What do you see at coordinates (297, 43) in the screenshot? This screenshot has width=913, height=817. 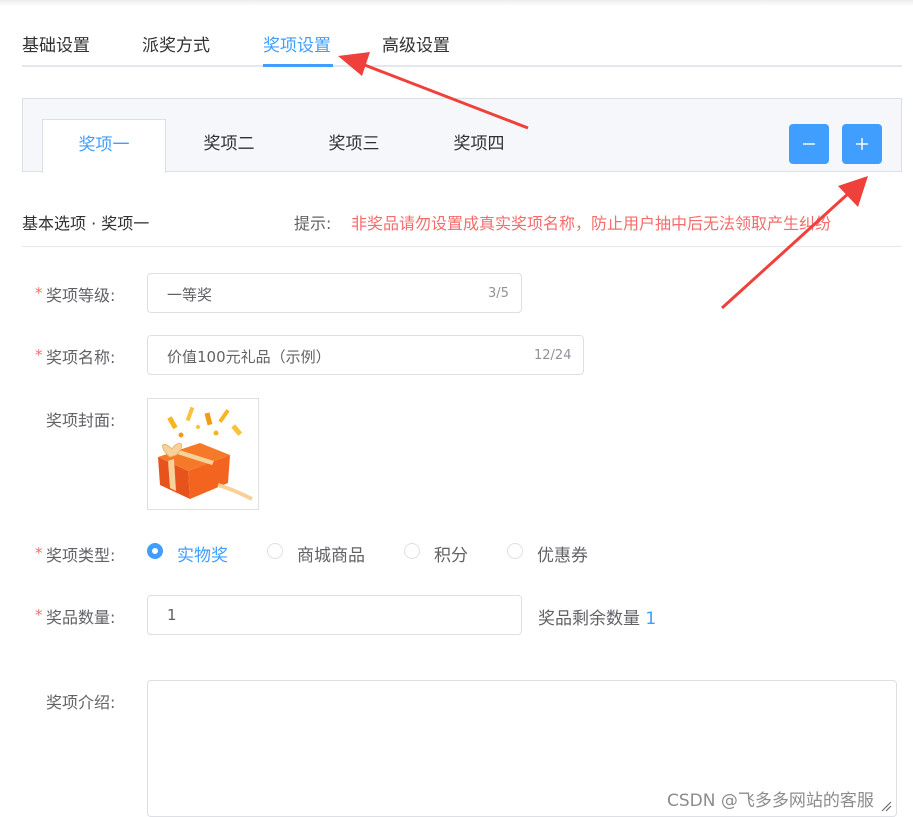 I see `tab-prize-settings: 奖项设置` at bounding box center [297, 43].